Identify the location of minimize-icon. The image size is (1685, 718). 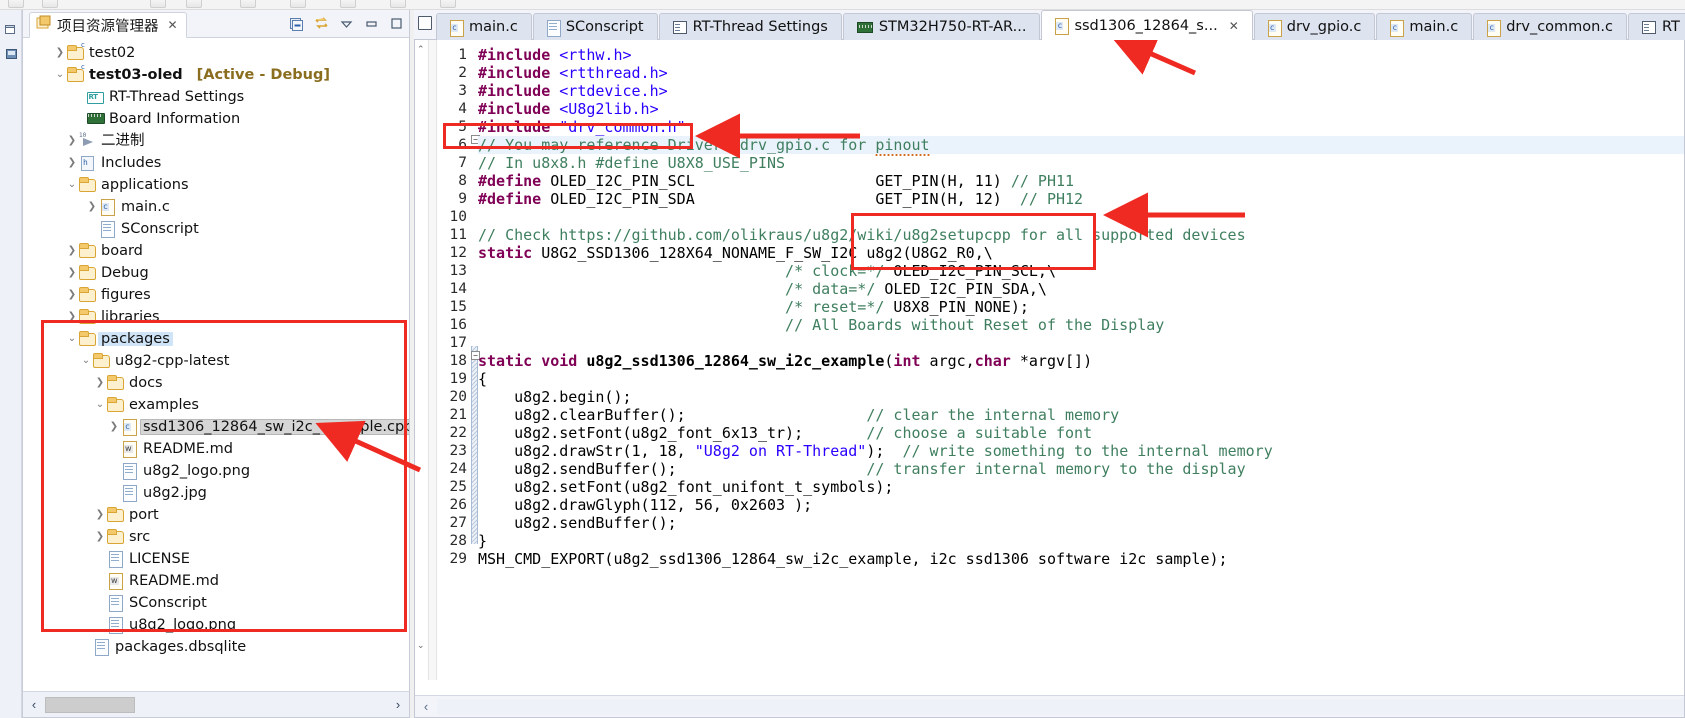
(371, 23).